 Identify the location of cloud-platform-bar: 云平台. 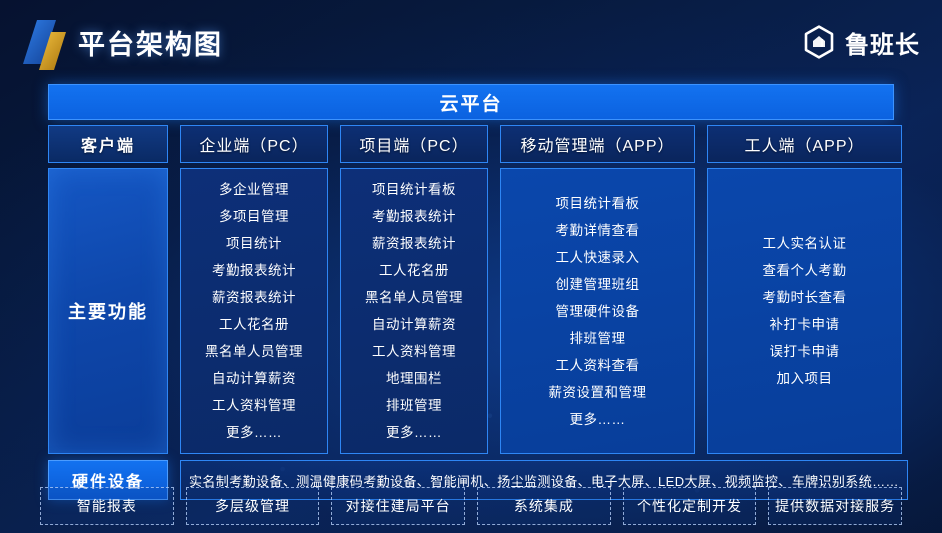
(471, 102).